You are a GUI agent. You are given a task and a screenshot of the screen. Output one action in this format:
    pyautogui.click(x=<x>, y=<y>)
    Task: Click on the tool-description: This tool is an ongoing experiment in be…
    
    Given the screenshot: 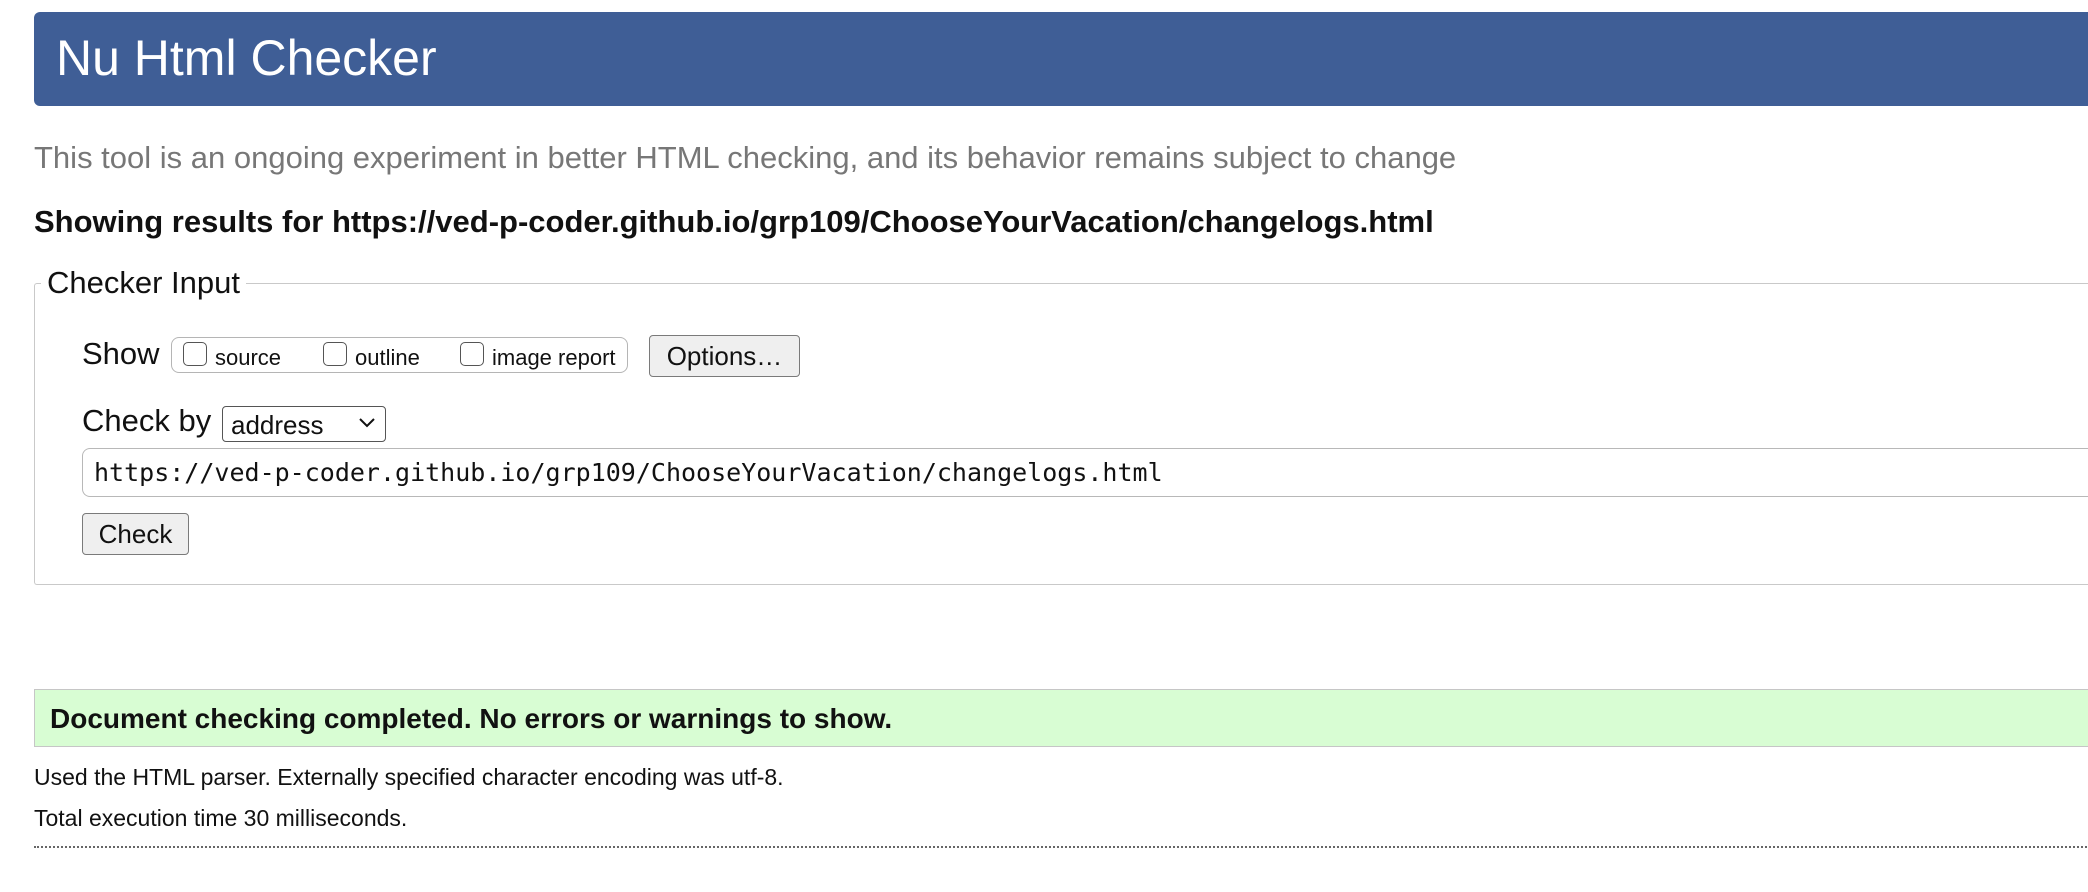 What is the action you would take?
    pyautogui.click(x=745, y=157)
    